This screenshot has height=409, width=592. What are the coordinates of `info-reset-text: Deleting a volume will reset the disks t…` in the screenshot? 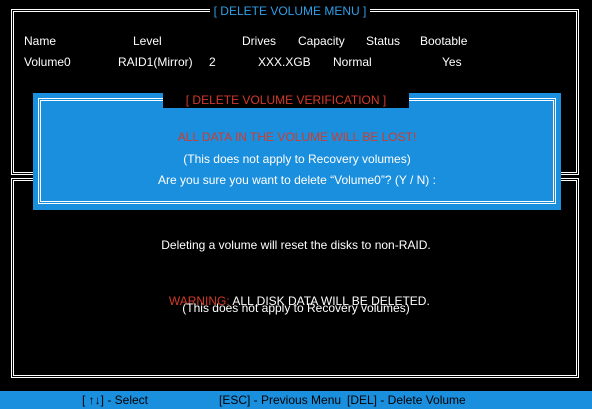 It's located at (296, 245).